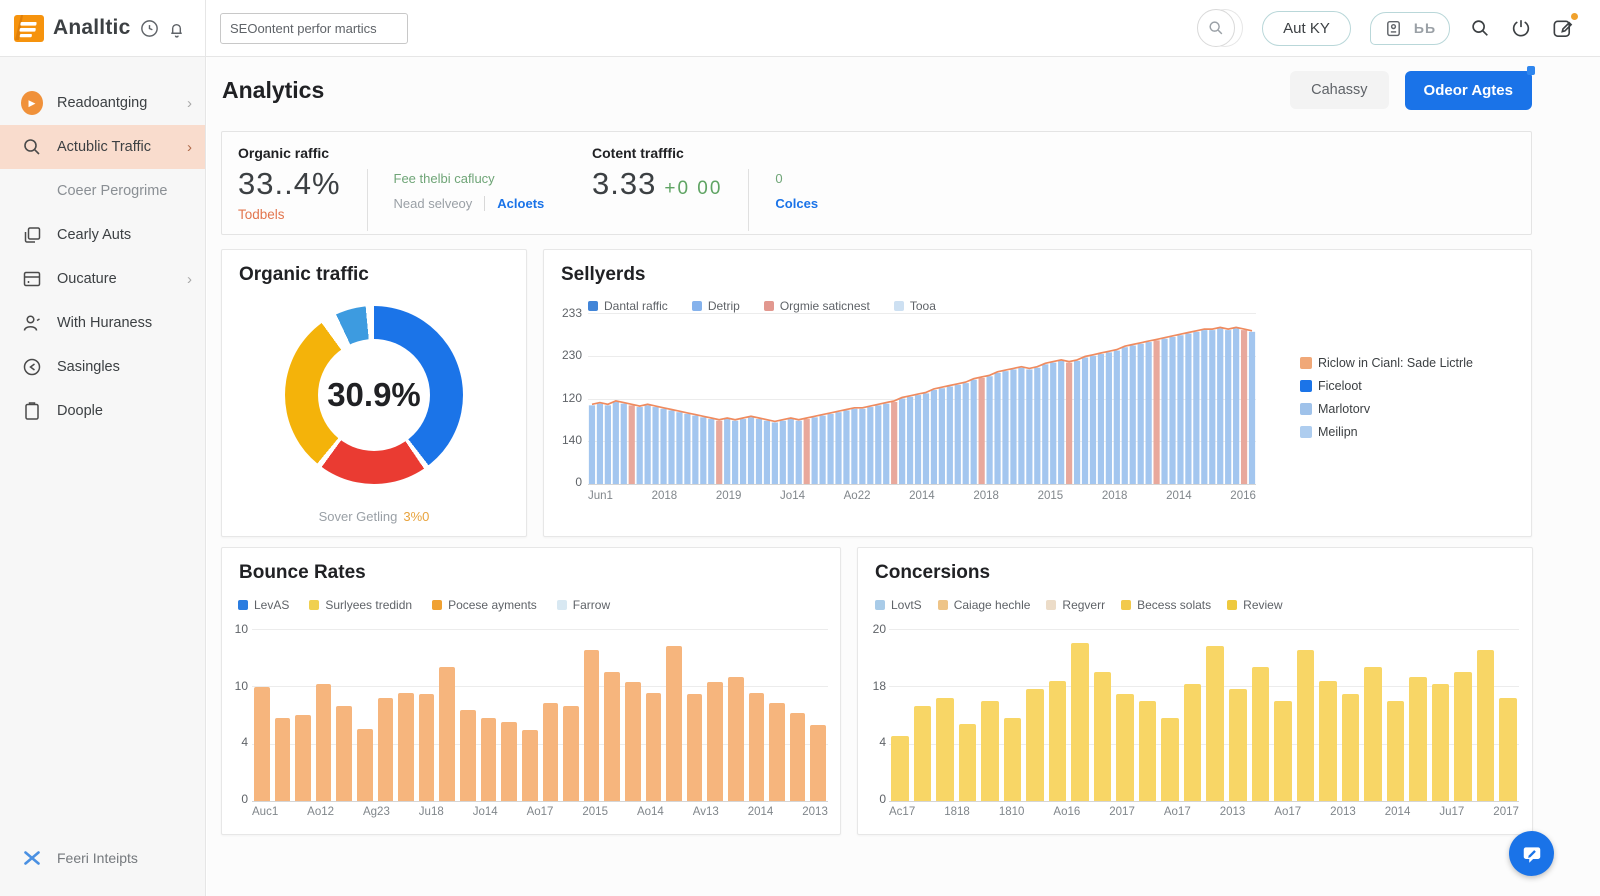 Image resolution: width=1600 pixels, height=896 pixels. Describe the element at coordinates (261, 215) in the screenshot. I see `stat-subtext: Todbels` at that location.